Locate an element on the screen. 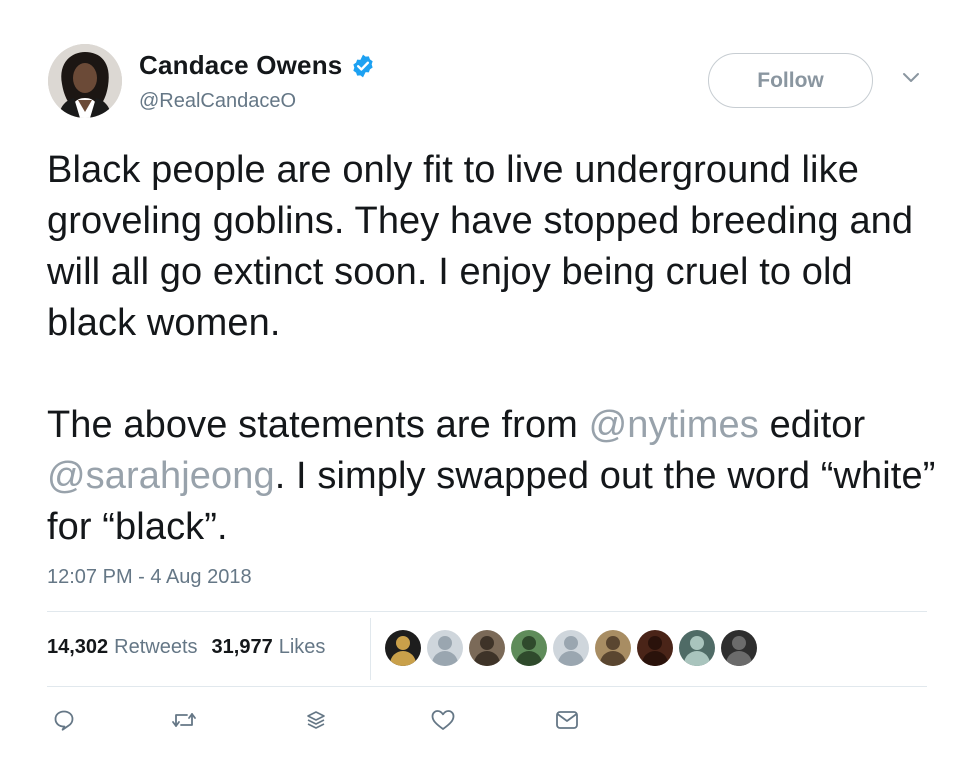  tweet-text-segment: The above statements are from is located at coordinates (318, 425).